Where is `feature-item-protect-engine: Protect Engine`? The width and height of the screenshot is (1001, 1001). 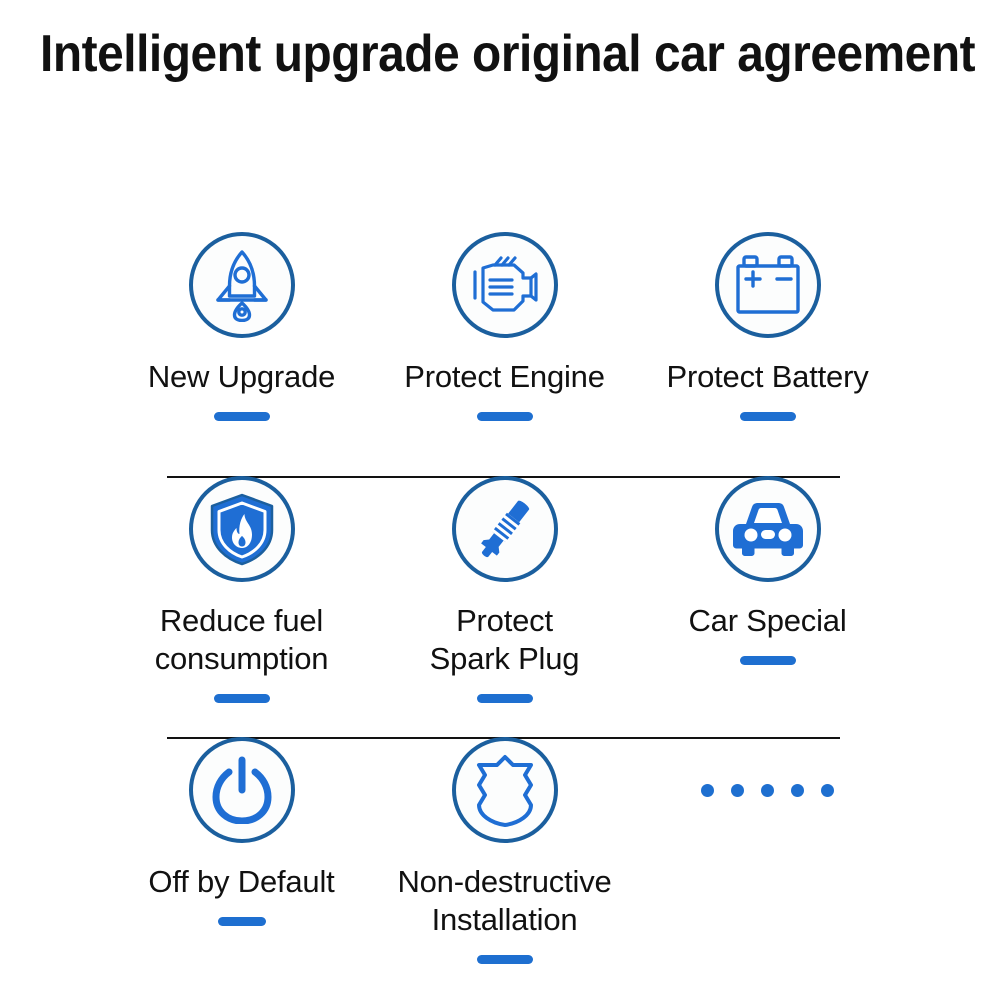
feature-item-protect-engine: Protect Engine is located at coordinates (504, 354).